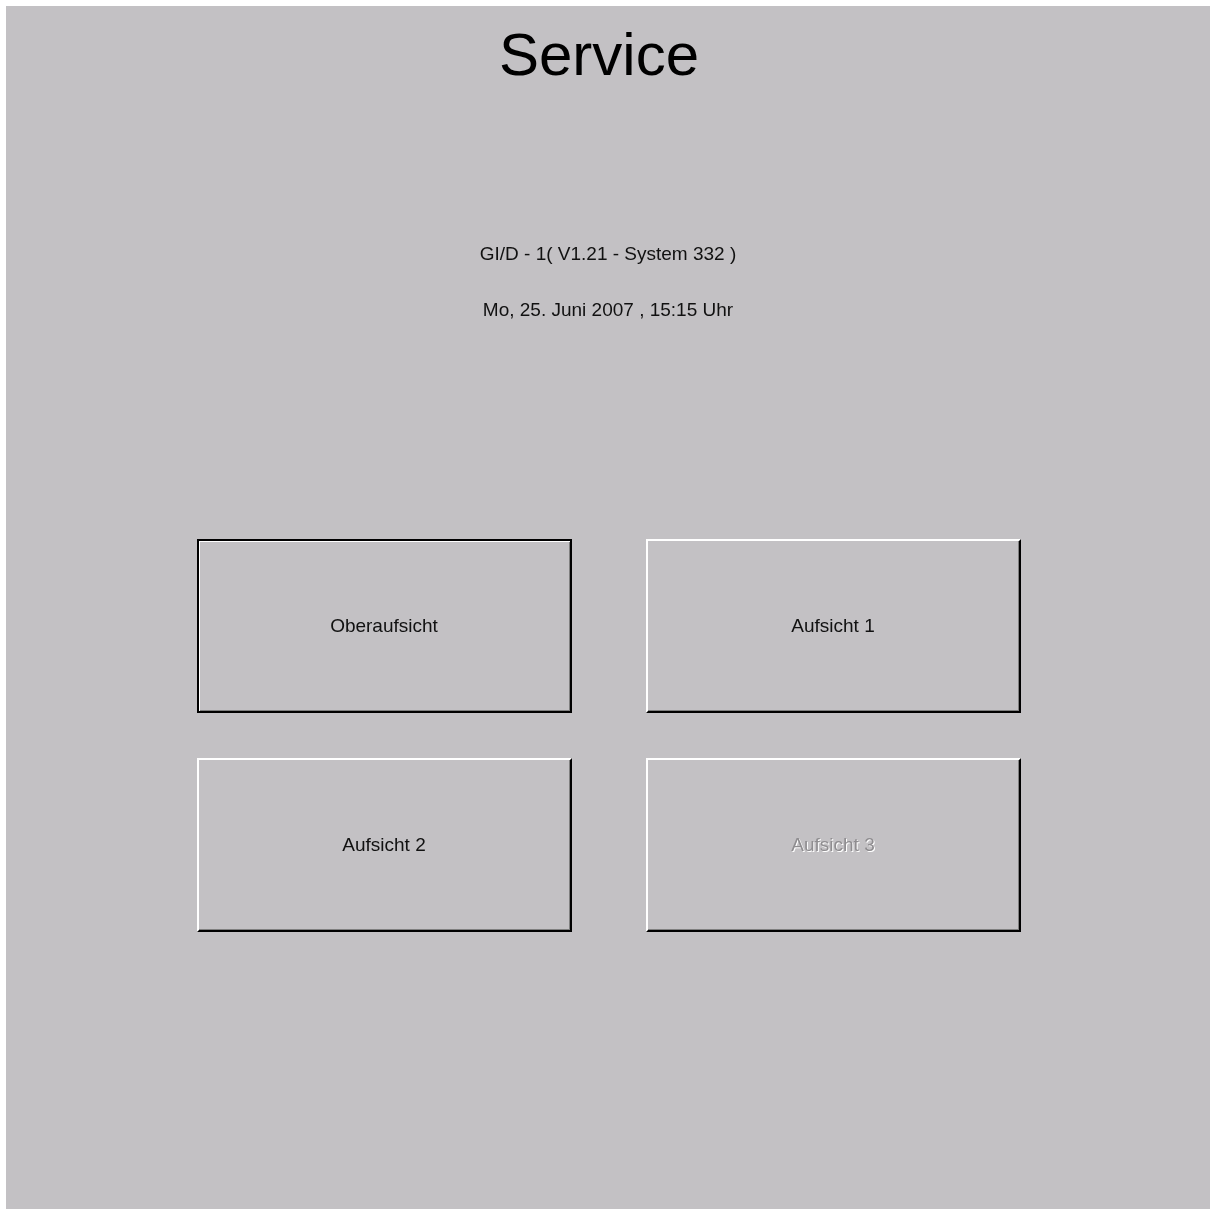 This screenshot has height=1209, width=1211. I want to click on menu-button: Oberaufsicht, so click(384, 626).